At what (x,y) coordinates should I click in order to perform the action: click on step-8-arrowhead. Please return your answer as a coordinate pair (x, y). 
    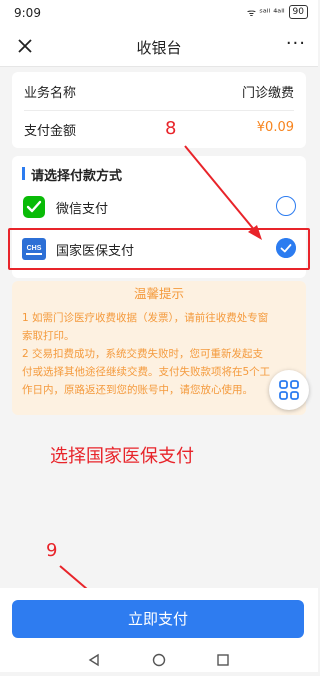
    Looking at the image, I should click on (255, 232).